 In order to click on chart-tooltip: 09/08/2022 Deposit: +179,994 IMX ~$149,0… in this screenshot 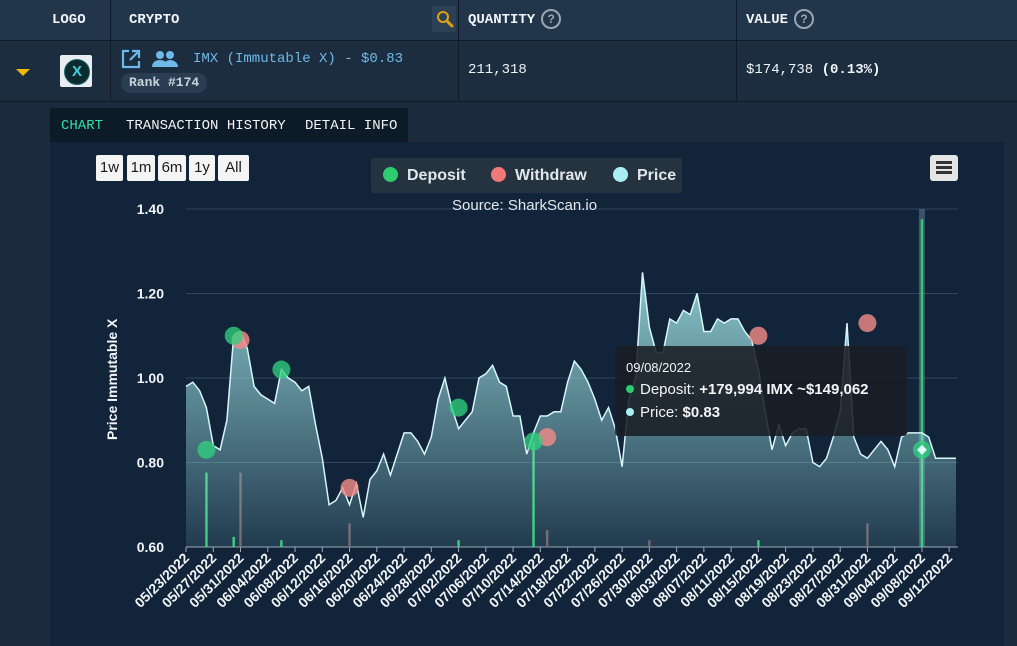, I will do `click(761, 391)`.